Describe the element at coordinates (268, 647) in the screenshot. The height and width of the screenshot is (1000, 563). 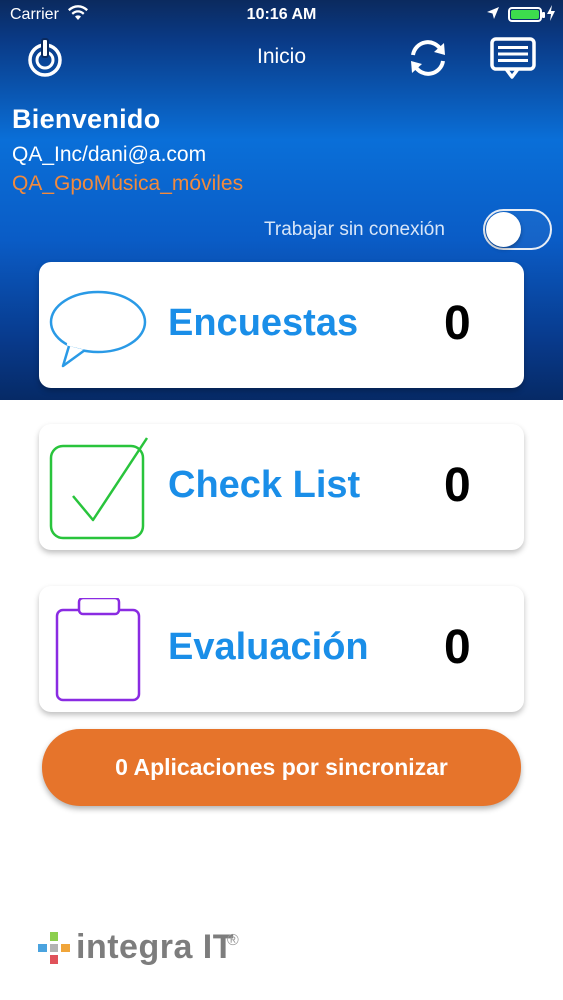
I see `card-label: Evaluación` at that location.